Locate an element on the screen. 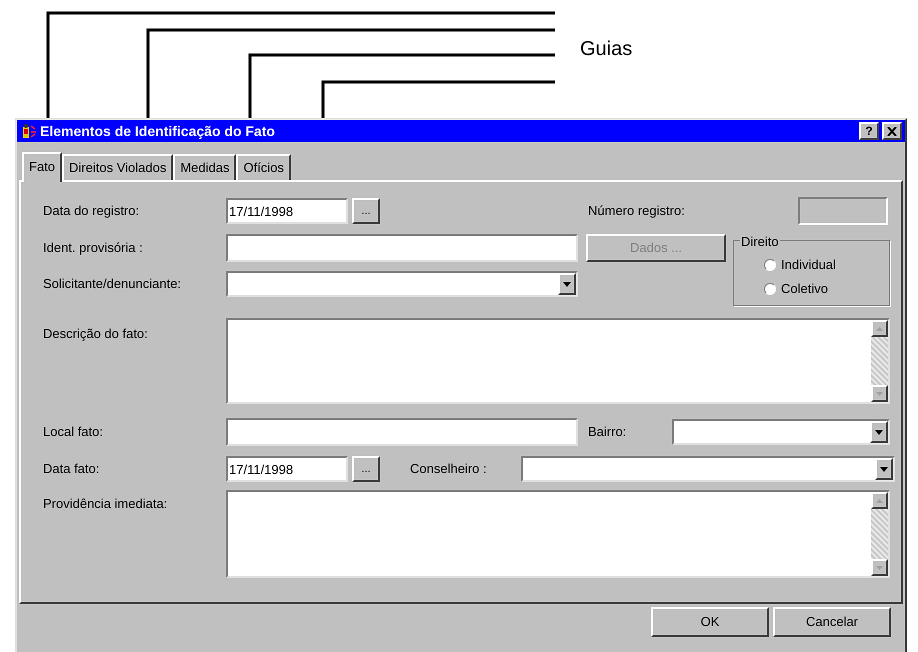  field-label: Conselheiro : is located at coordinates (449, 469).